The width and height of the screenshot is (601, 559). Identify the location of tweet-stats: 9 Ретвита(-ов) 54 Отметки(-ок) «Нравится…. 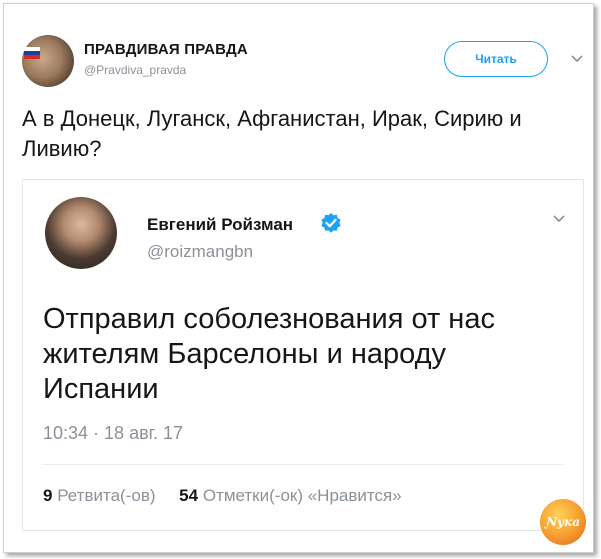
(222, 496).